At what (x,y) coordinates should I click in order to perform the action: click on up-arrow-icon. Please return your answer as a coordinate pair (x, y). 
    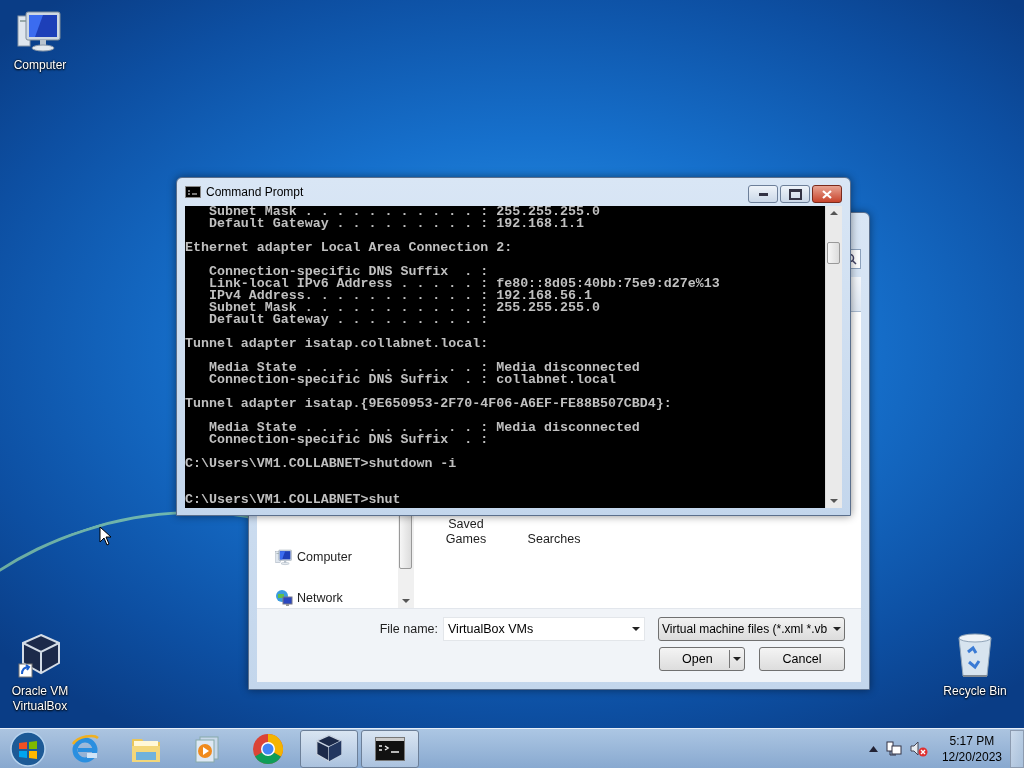
    Looking at the image, I should click on (873, 748).